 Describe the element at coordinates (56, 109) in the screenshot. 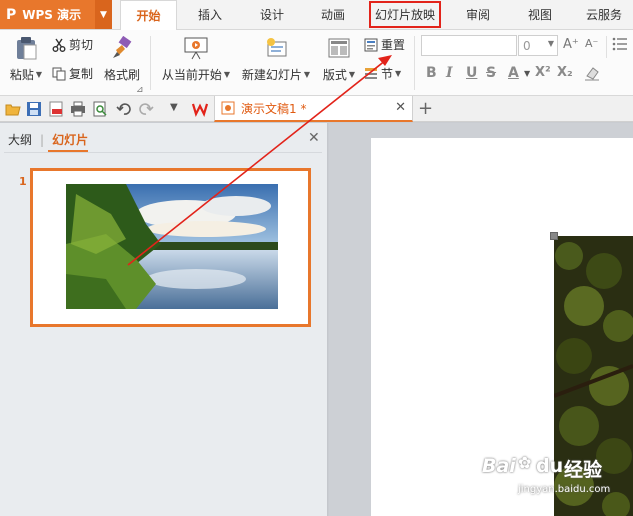

I see `export-pdf-icon` at that location.